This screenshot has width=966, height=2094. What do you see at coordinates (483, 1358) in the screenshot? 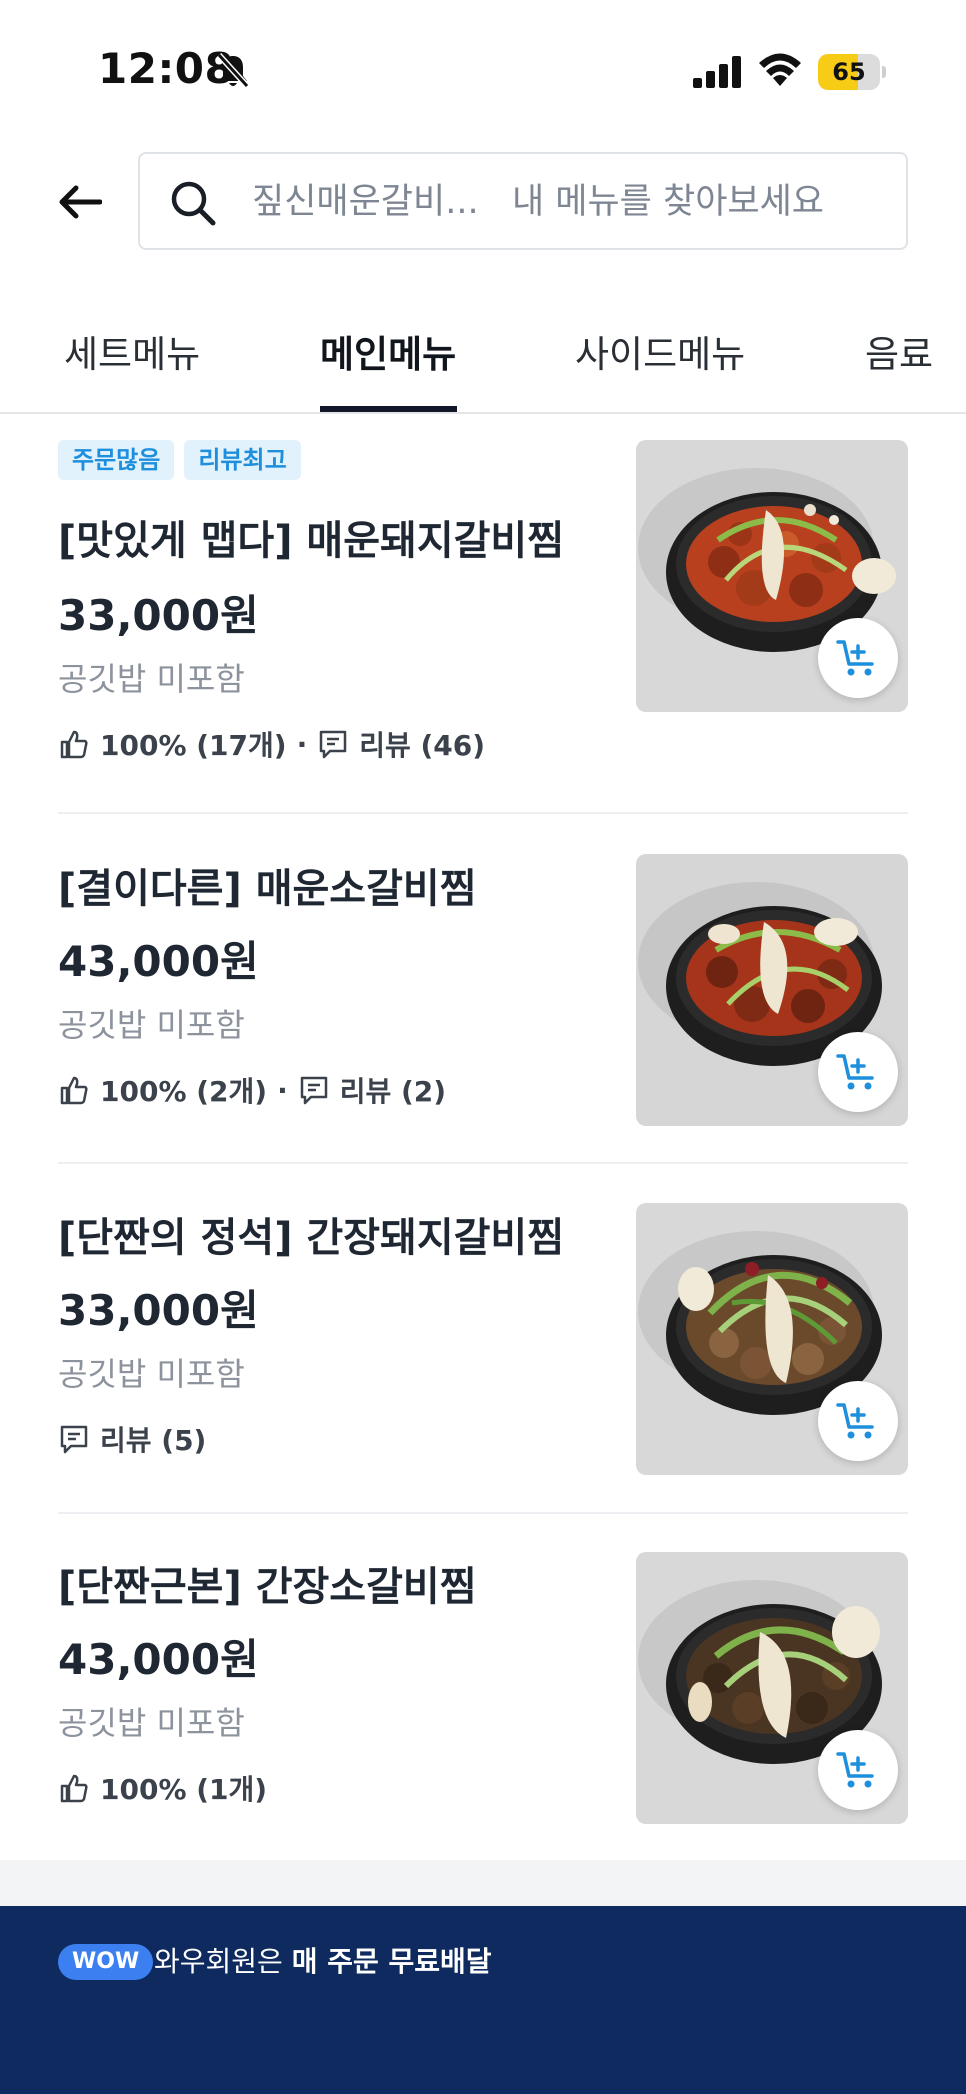
I see `menu-item: [단짠의 정석] 간장돼지갈비찜 33,000원 공깃밥 미포함 리뷰 (5)` at bounding box center [483, 1358].